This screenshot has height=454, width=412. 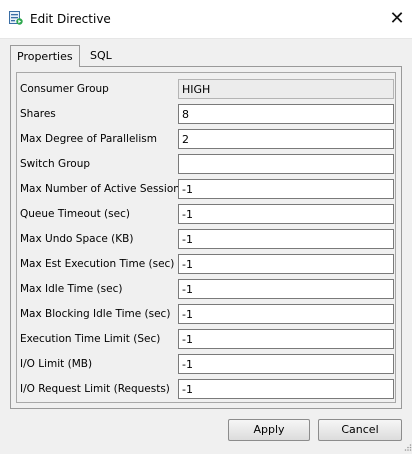 I want to click on close-icon: ✕, so click(x=397, y=19).